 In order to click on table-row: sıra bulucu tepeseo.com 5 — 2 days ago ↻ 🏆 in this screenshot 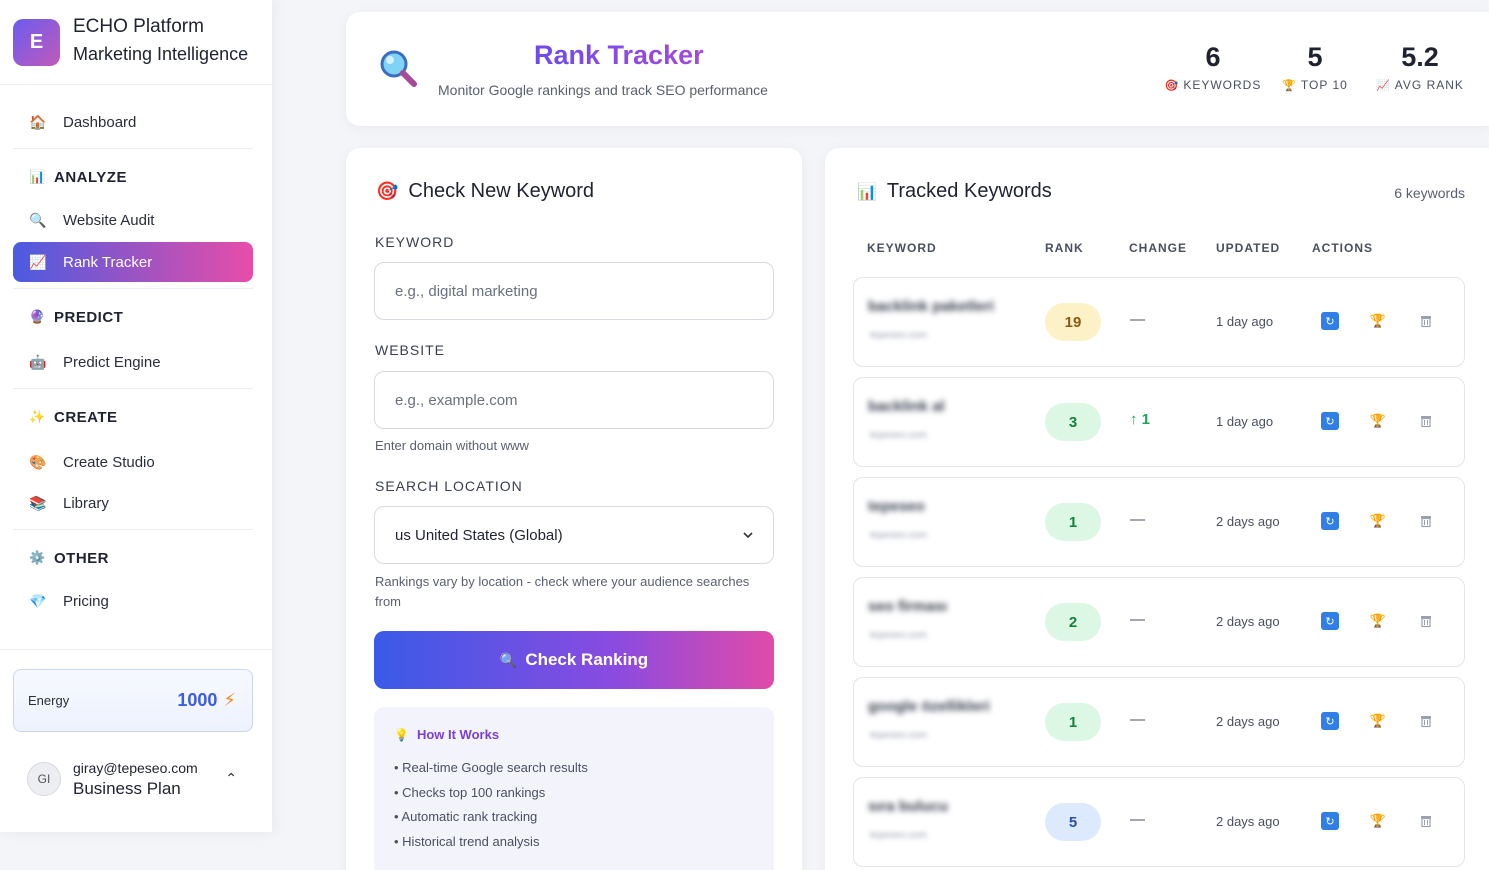, I will do `click(1159, 822)`.